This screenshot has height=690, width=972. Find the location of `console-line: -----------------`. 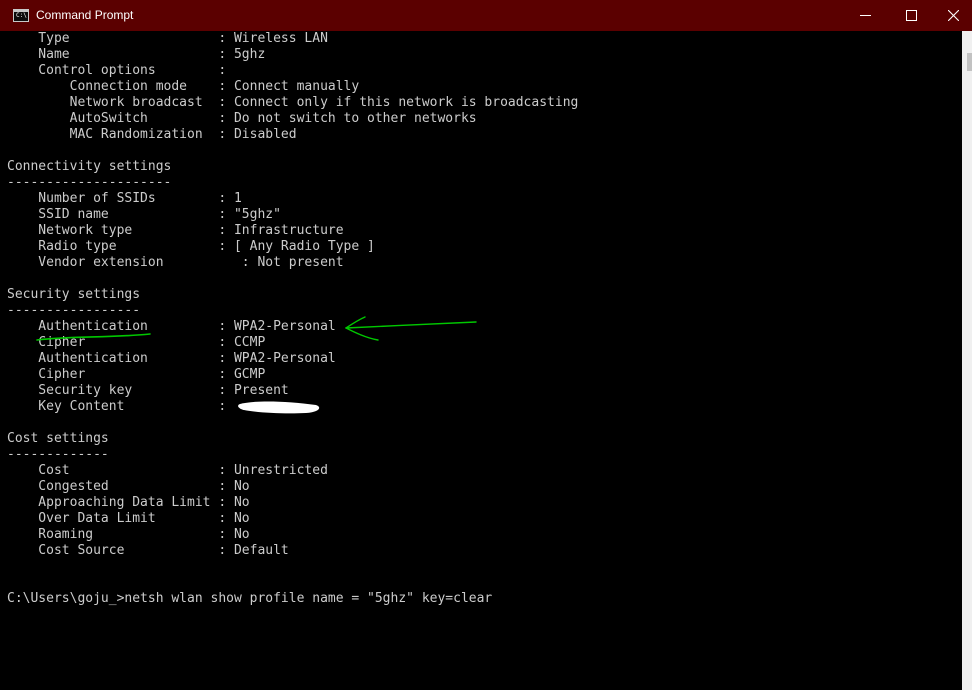

console-line: ----------------- is located at coordinates (74, 310).